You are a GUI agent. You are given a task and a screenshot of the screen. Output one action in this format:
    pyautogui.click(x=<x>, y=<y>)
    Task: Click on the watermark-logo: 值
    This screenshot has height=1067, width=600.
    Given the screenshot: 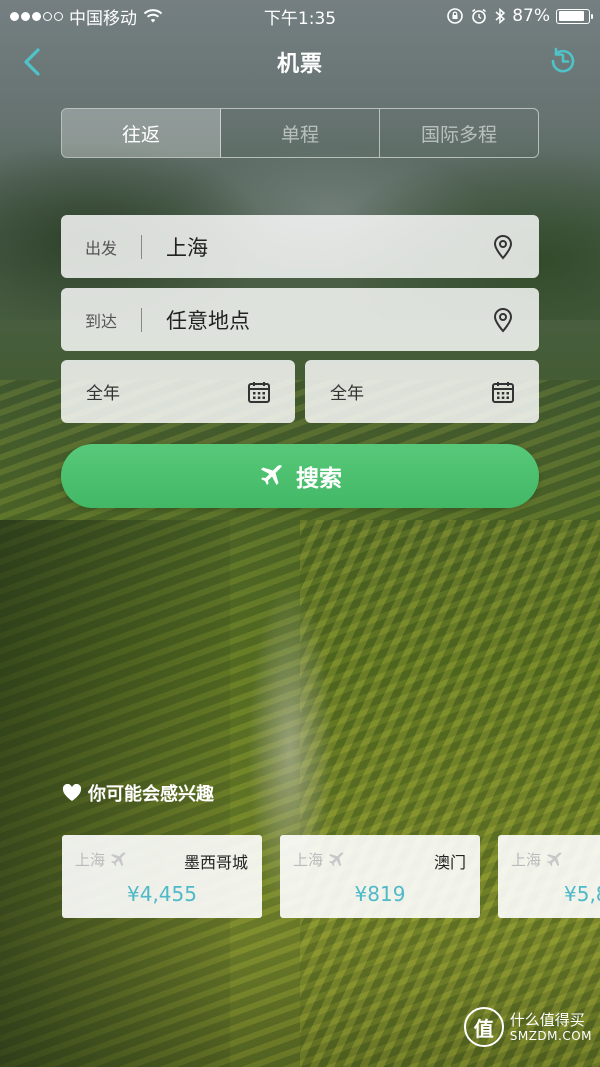 What is the action you would take?
    pyautogui.click(x=483, y=1027)
    